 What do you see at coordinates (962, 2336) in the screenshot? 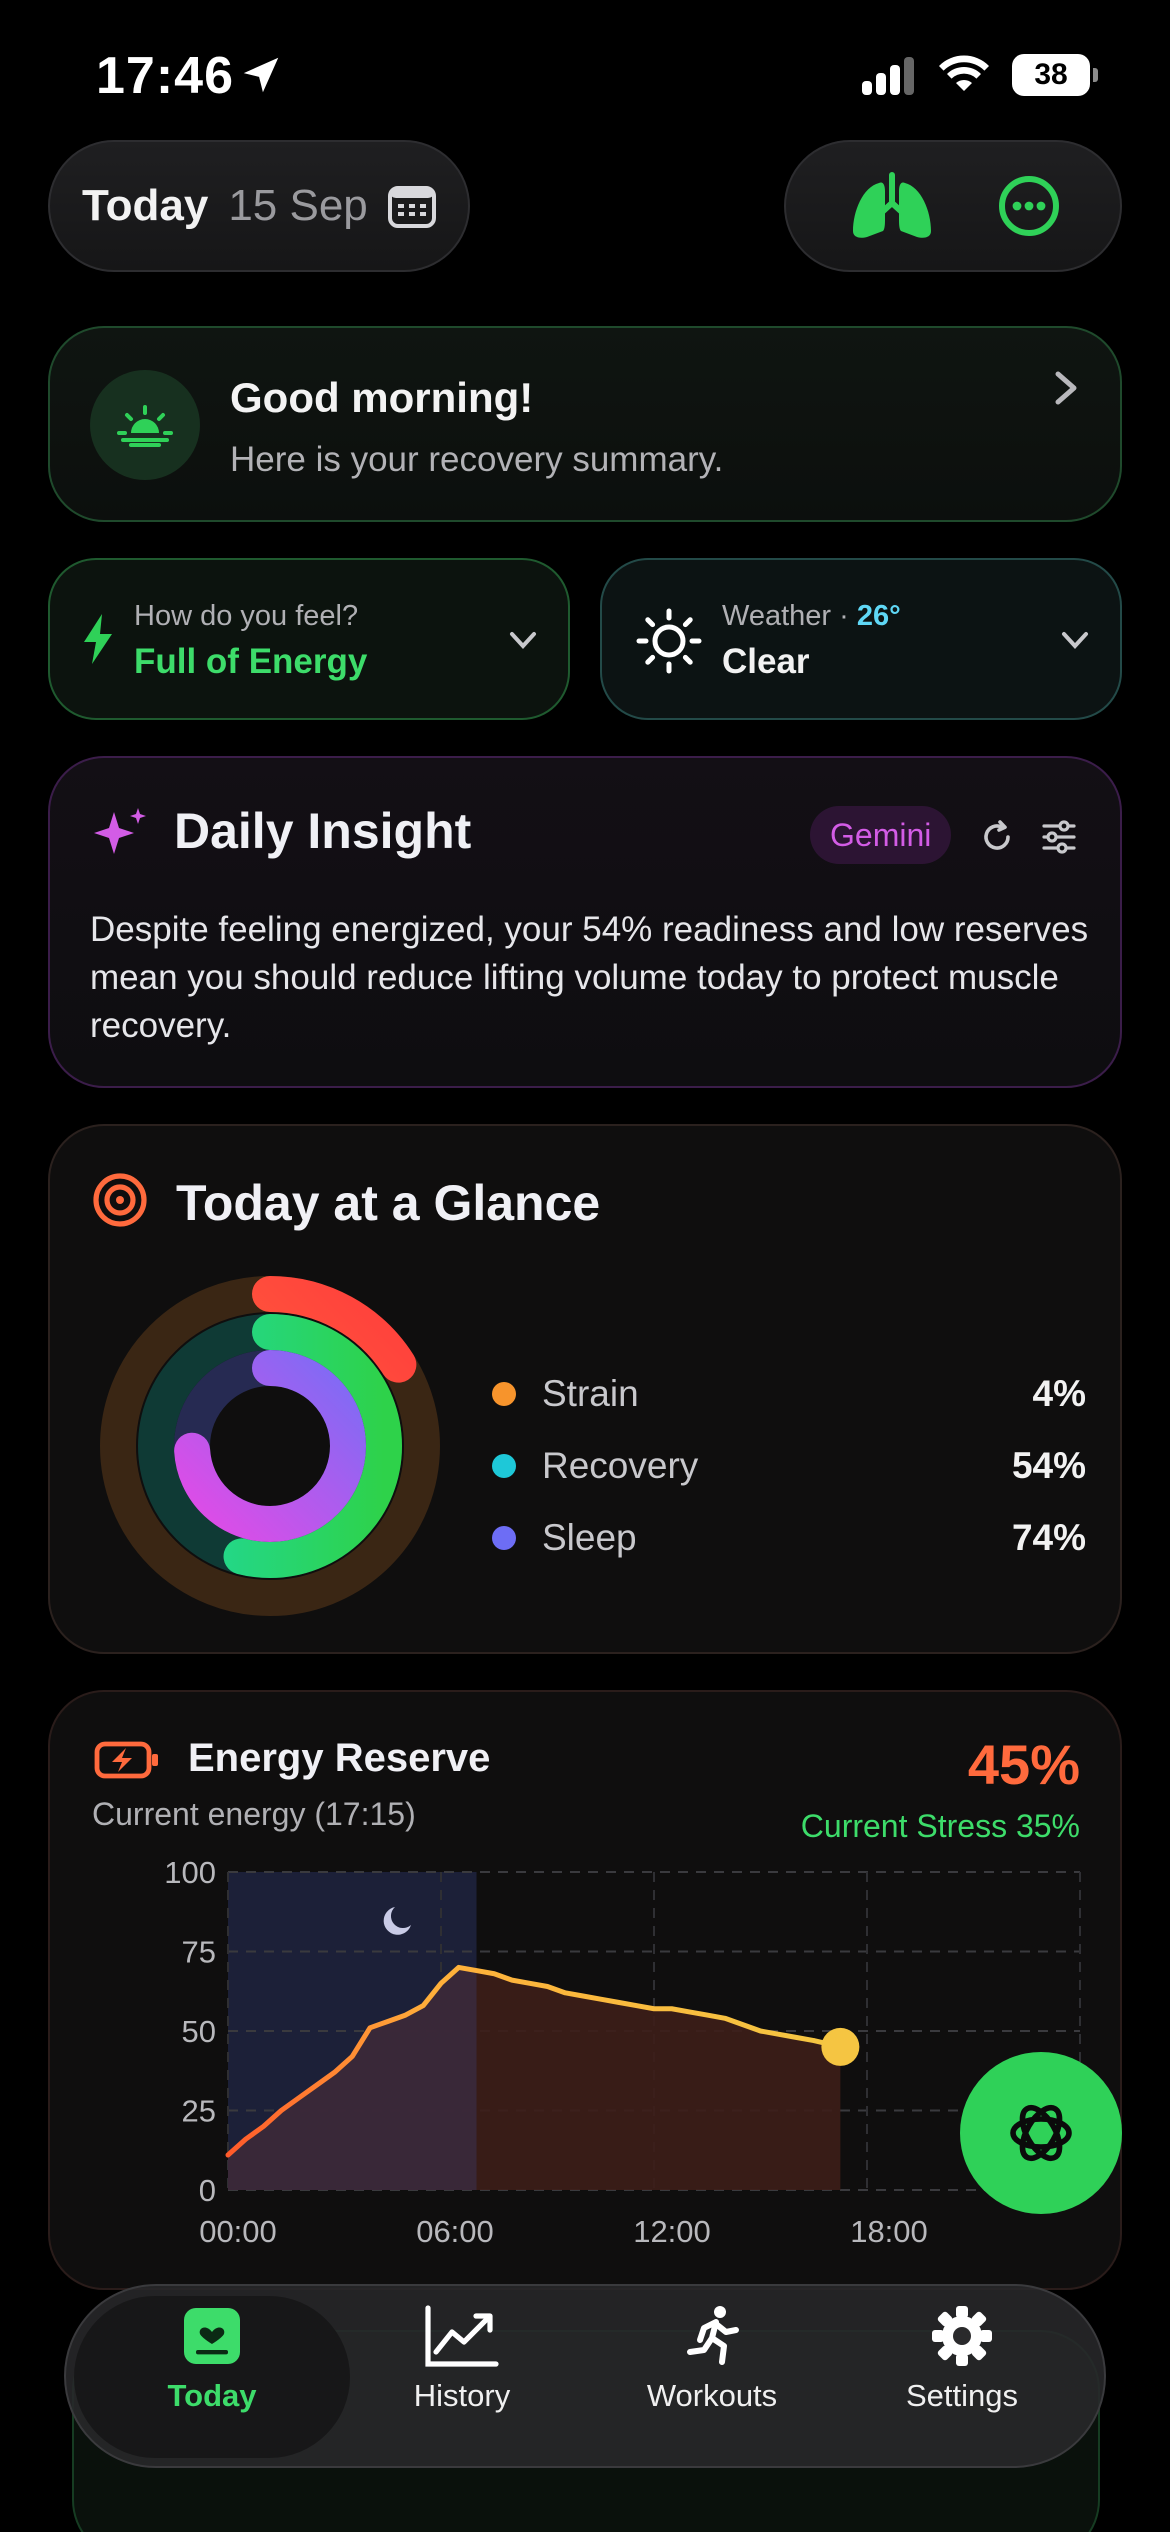
I see `gear-icon` at bounding box center [962, 2336].